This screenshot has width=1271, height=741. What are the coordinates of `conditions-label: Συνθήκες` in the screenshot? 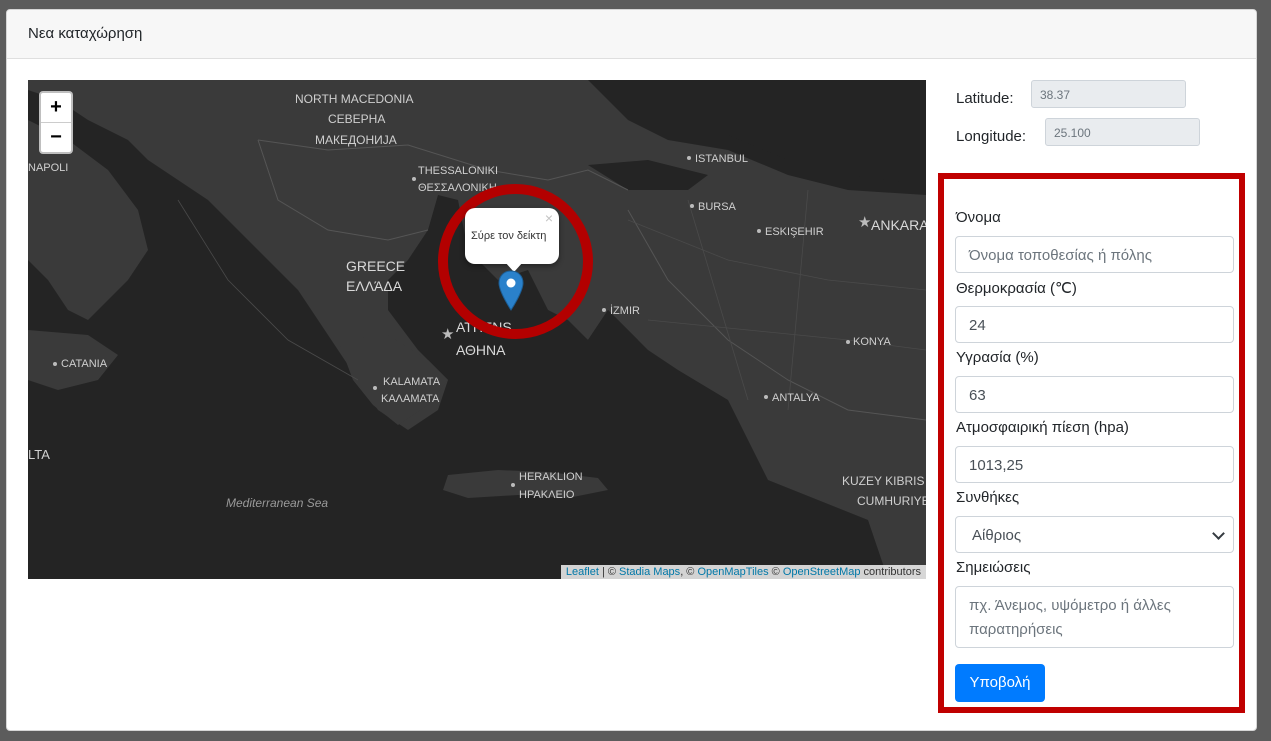 It's located at (988, 497).